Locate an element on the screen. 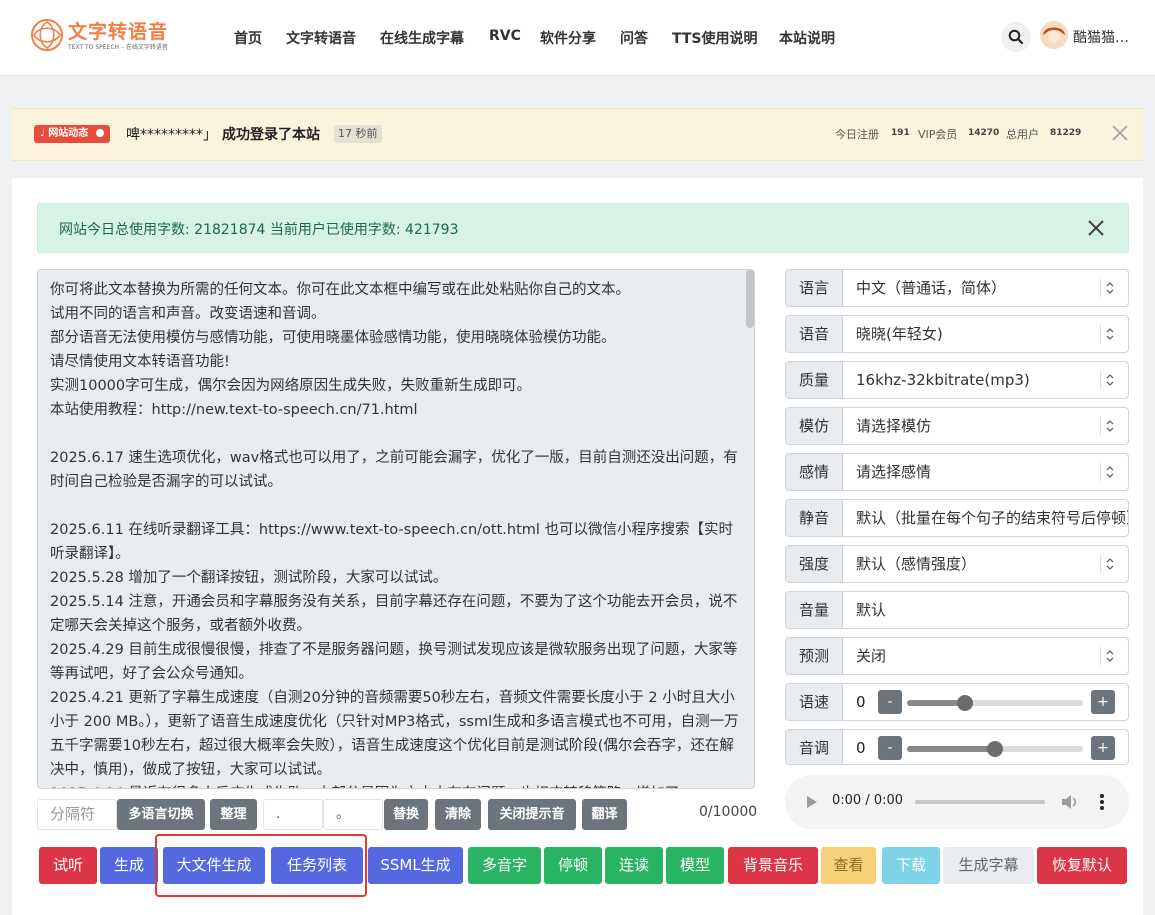 The width and height of the screenshot is (1155, 915). stat-value-total: 81229 is located at coordinates (1066, 133).